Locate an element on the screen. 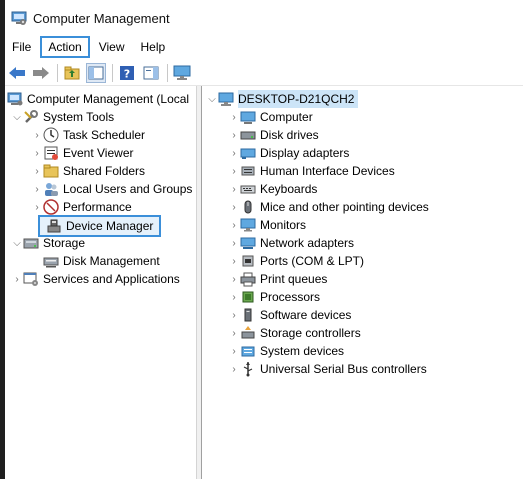 Image resolution: width=523 pixels, height=479 pixels. tree-item-shared-folders: › Shared Folders is located at coordinates (88, 171).